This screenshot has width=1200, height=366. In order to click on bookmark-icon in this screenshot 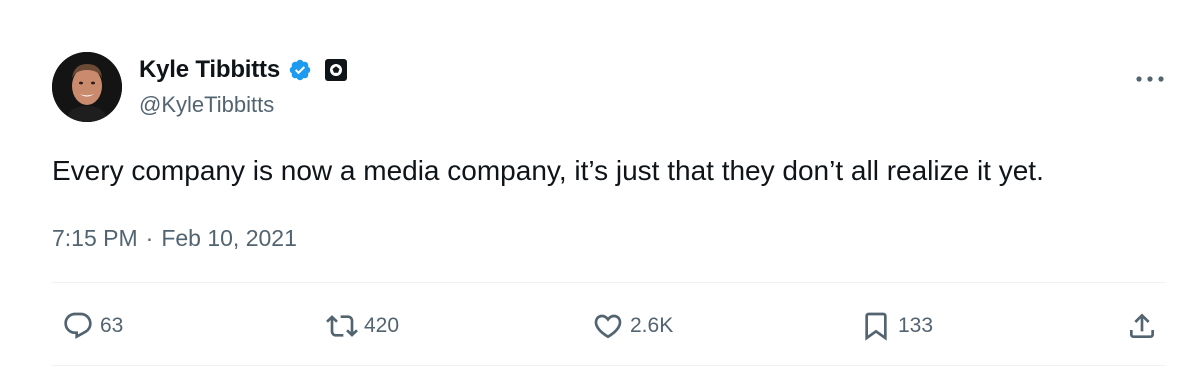, I will do `click(876, 326)`.